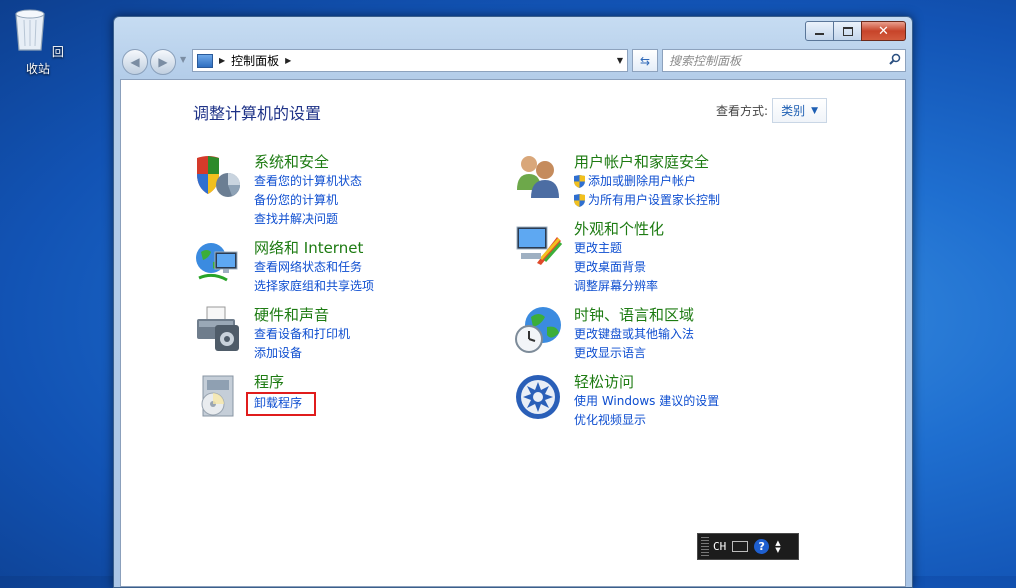 This screenshot has height=588, width=1016. I want to click on category-title: 硬件和声音, so click(302, 315).